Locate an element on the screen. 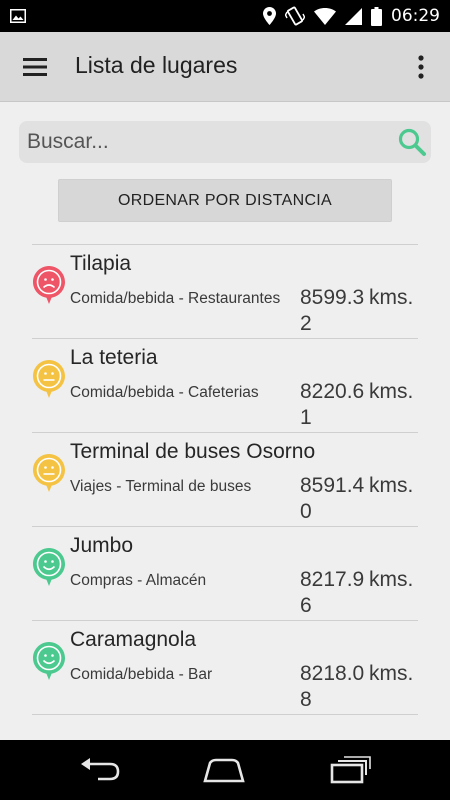  search-bar is located at coordinates (225, 142).